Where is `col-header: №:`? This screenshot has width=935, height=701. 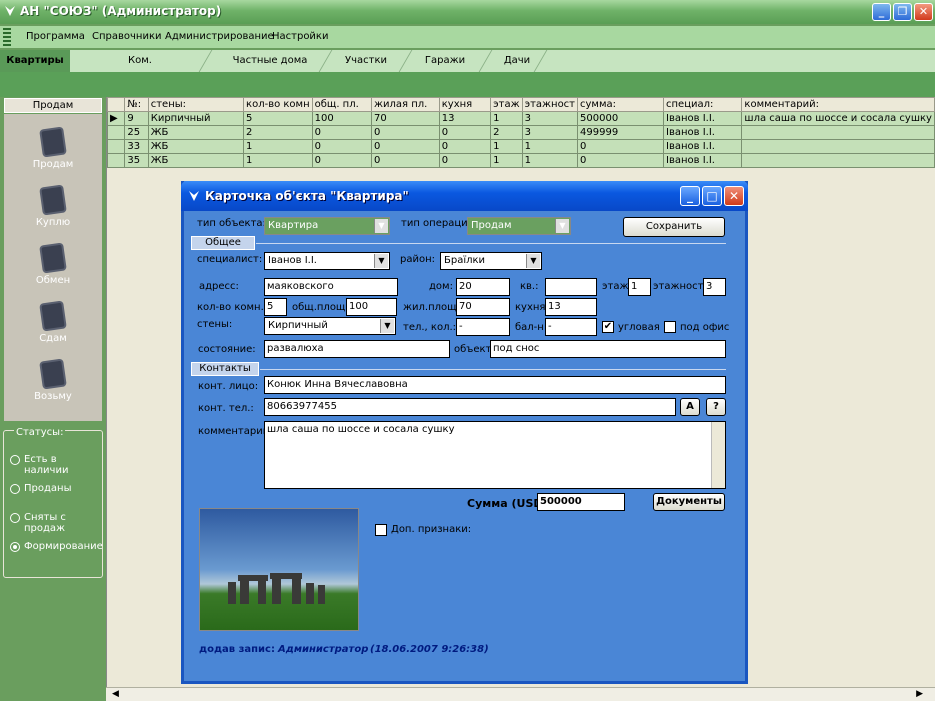 col-header: №: is located at coordinates (136, 104).